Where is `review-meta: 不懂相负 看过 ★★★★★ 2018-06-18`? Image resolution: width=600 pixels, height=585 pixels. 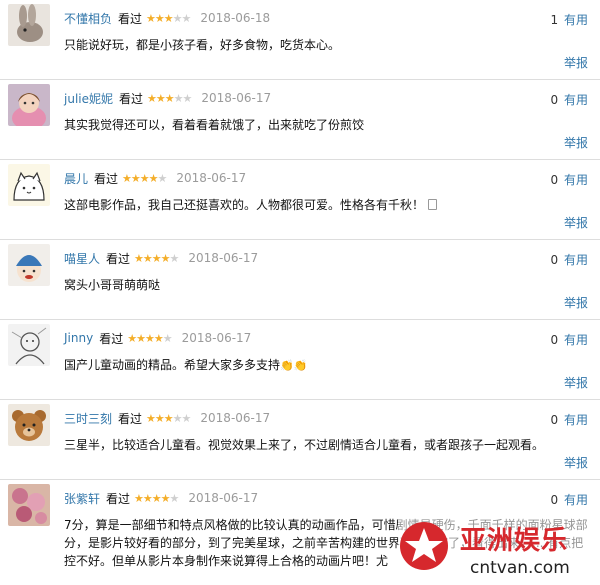 review-meta: 不懂相负 看过 ★★★★★ 2018-06-18 is located at coordinates (167, 18).